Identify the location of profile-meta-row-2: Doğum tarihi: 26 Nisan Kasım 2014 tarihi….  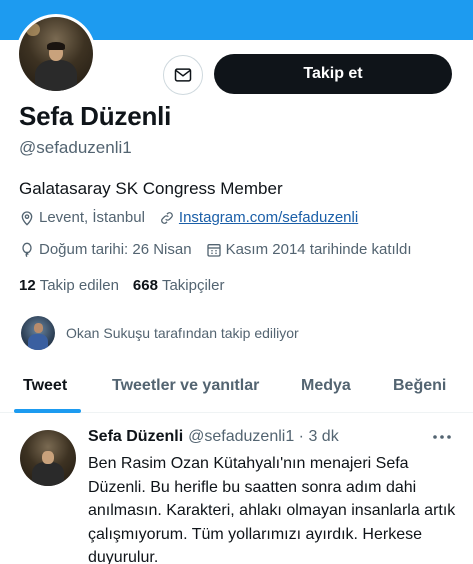
(222, 249).